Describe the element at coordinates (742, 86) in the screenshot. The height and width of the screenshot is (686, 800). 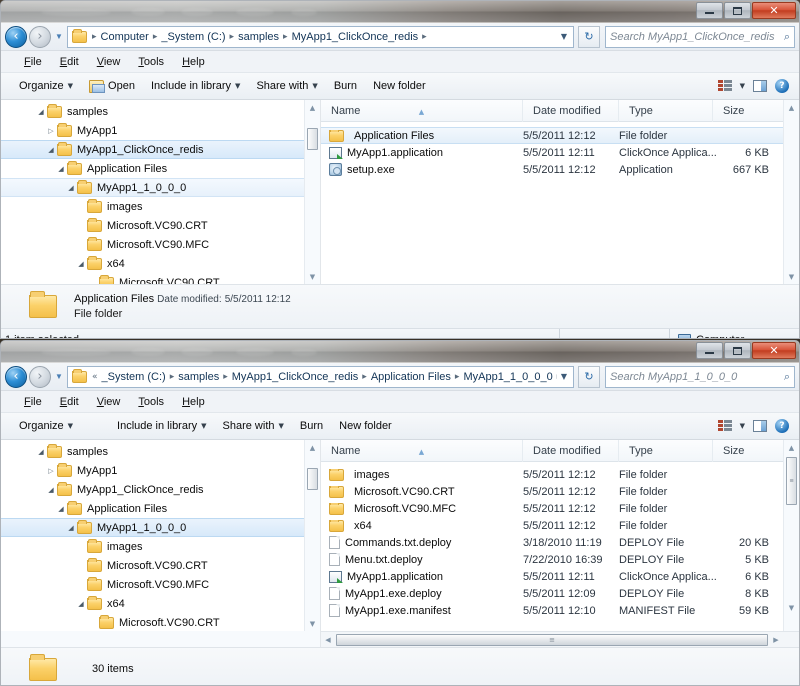
I see `view-dropdown-button: ▼` at that location.